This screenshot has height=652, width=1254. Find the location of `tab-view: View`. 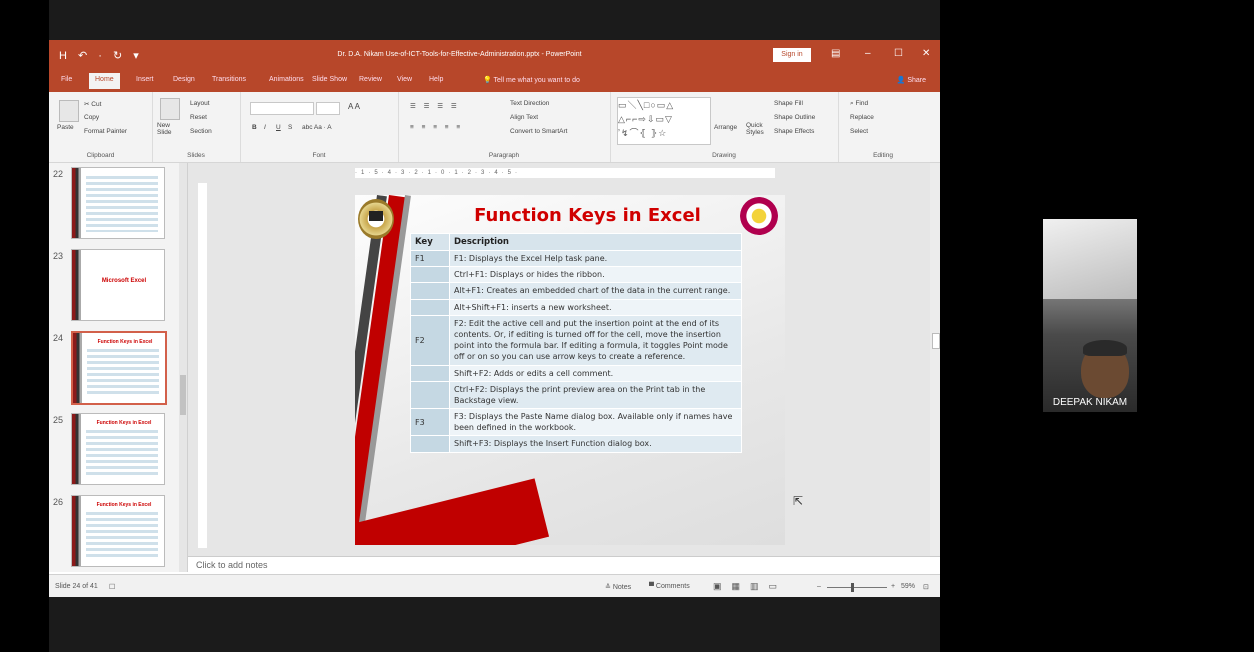

tab-view: View is located at coordinates (404, 79).